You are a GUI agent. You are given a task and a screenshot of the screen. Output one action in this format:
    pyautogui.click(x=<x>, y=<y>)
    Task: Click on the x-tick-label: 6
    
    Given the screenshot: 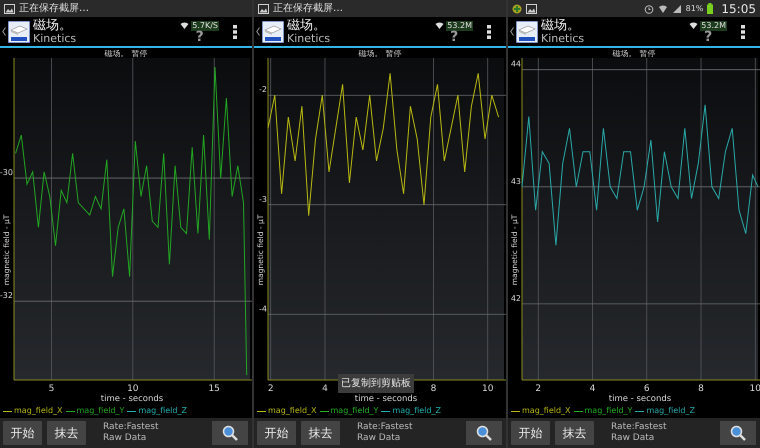 What is the action you would take?
    pyautogui.click(x=647, y=389)
    